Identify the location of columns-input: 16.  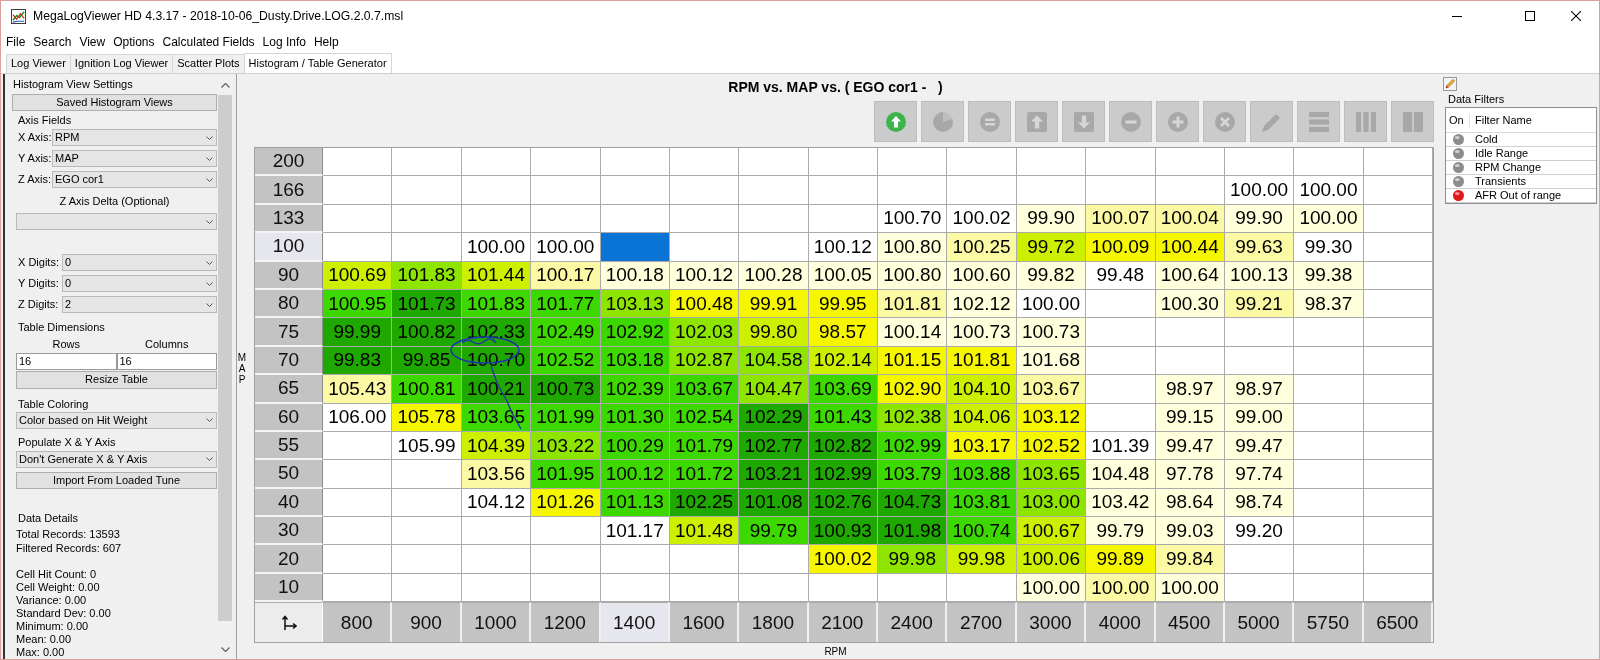
(166, 362).